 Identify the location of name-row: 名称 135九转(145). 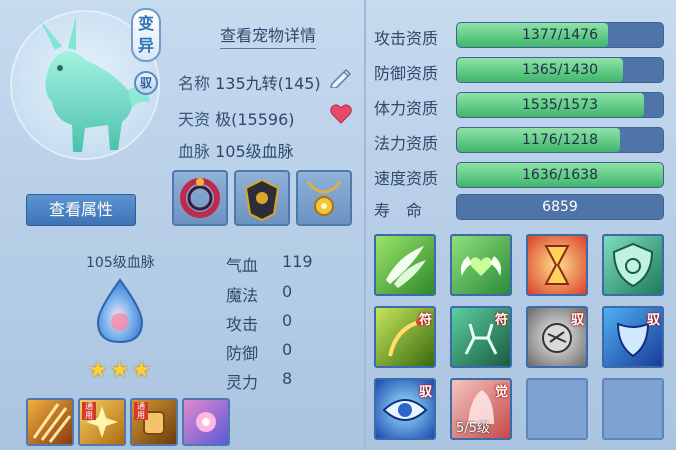
(249, 82).